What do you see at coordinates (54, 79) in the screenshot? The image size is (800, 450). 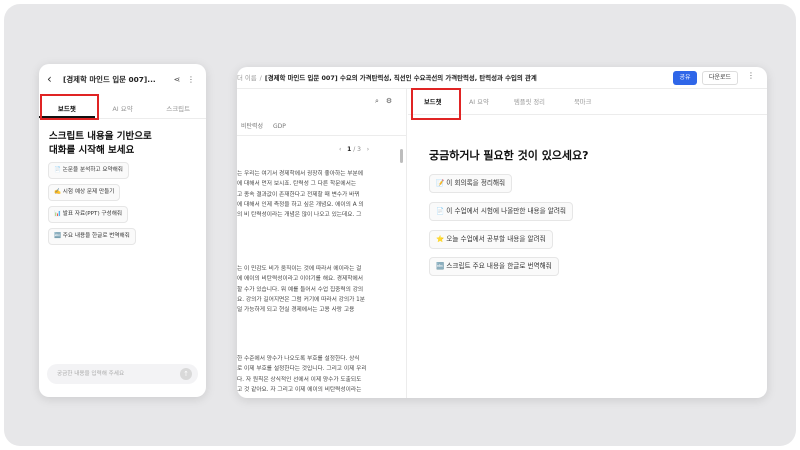 I see `back-arrow-icon: ‹` at bounding box center [54, 79].